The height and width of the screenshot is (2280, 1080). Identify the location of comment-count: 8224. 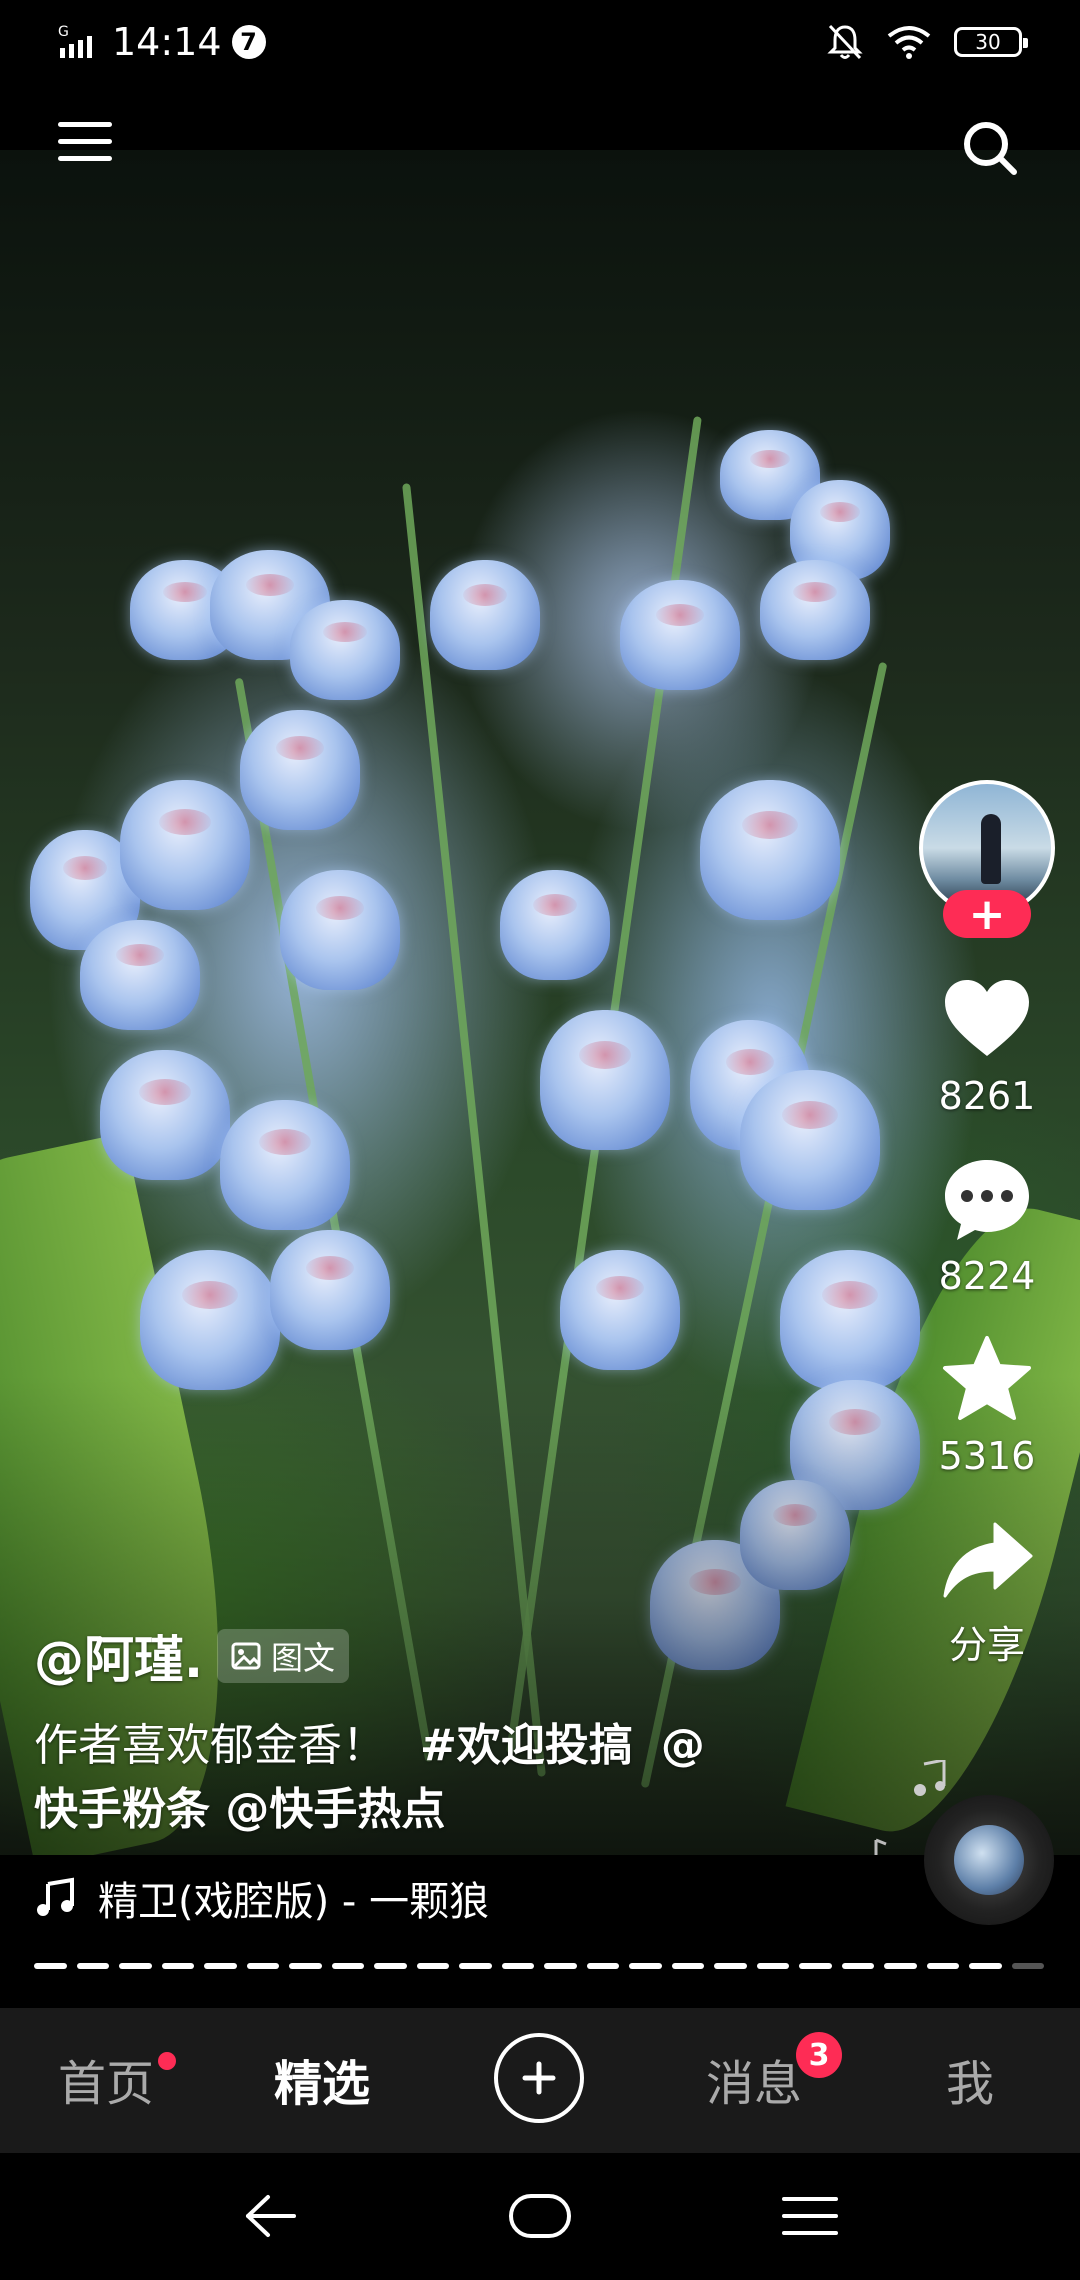
(987, 1276).